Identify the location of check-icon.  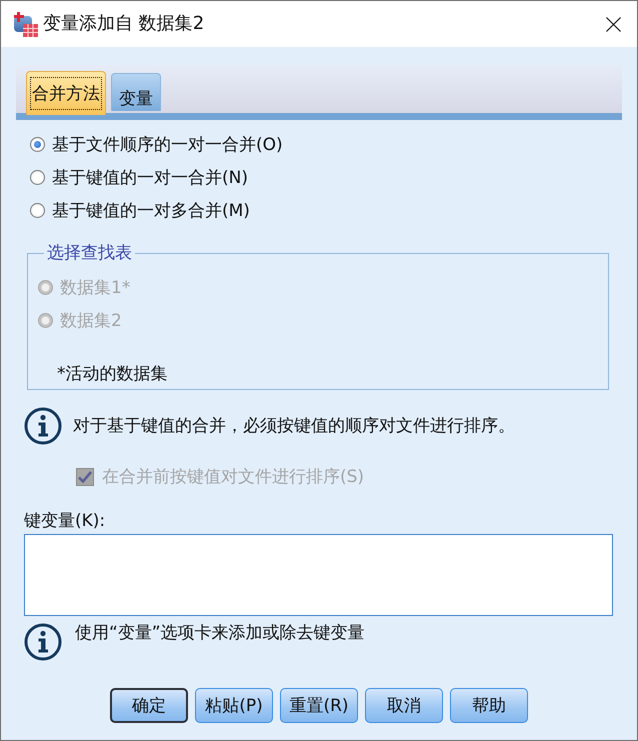
(85, 477).